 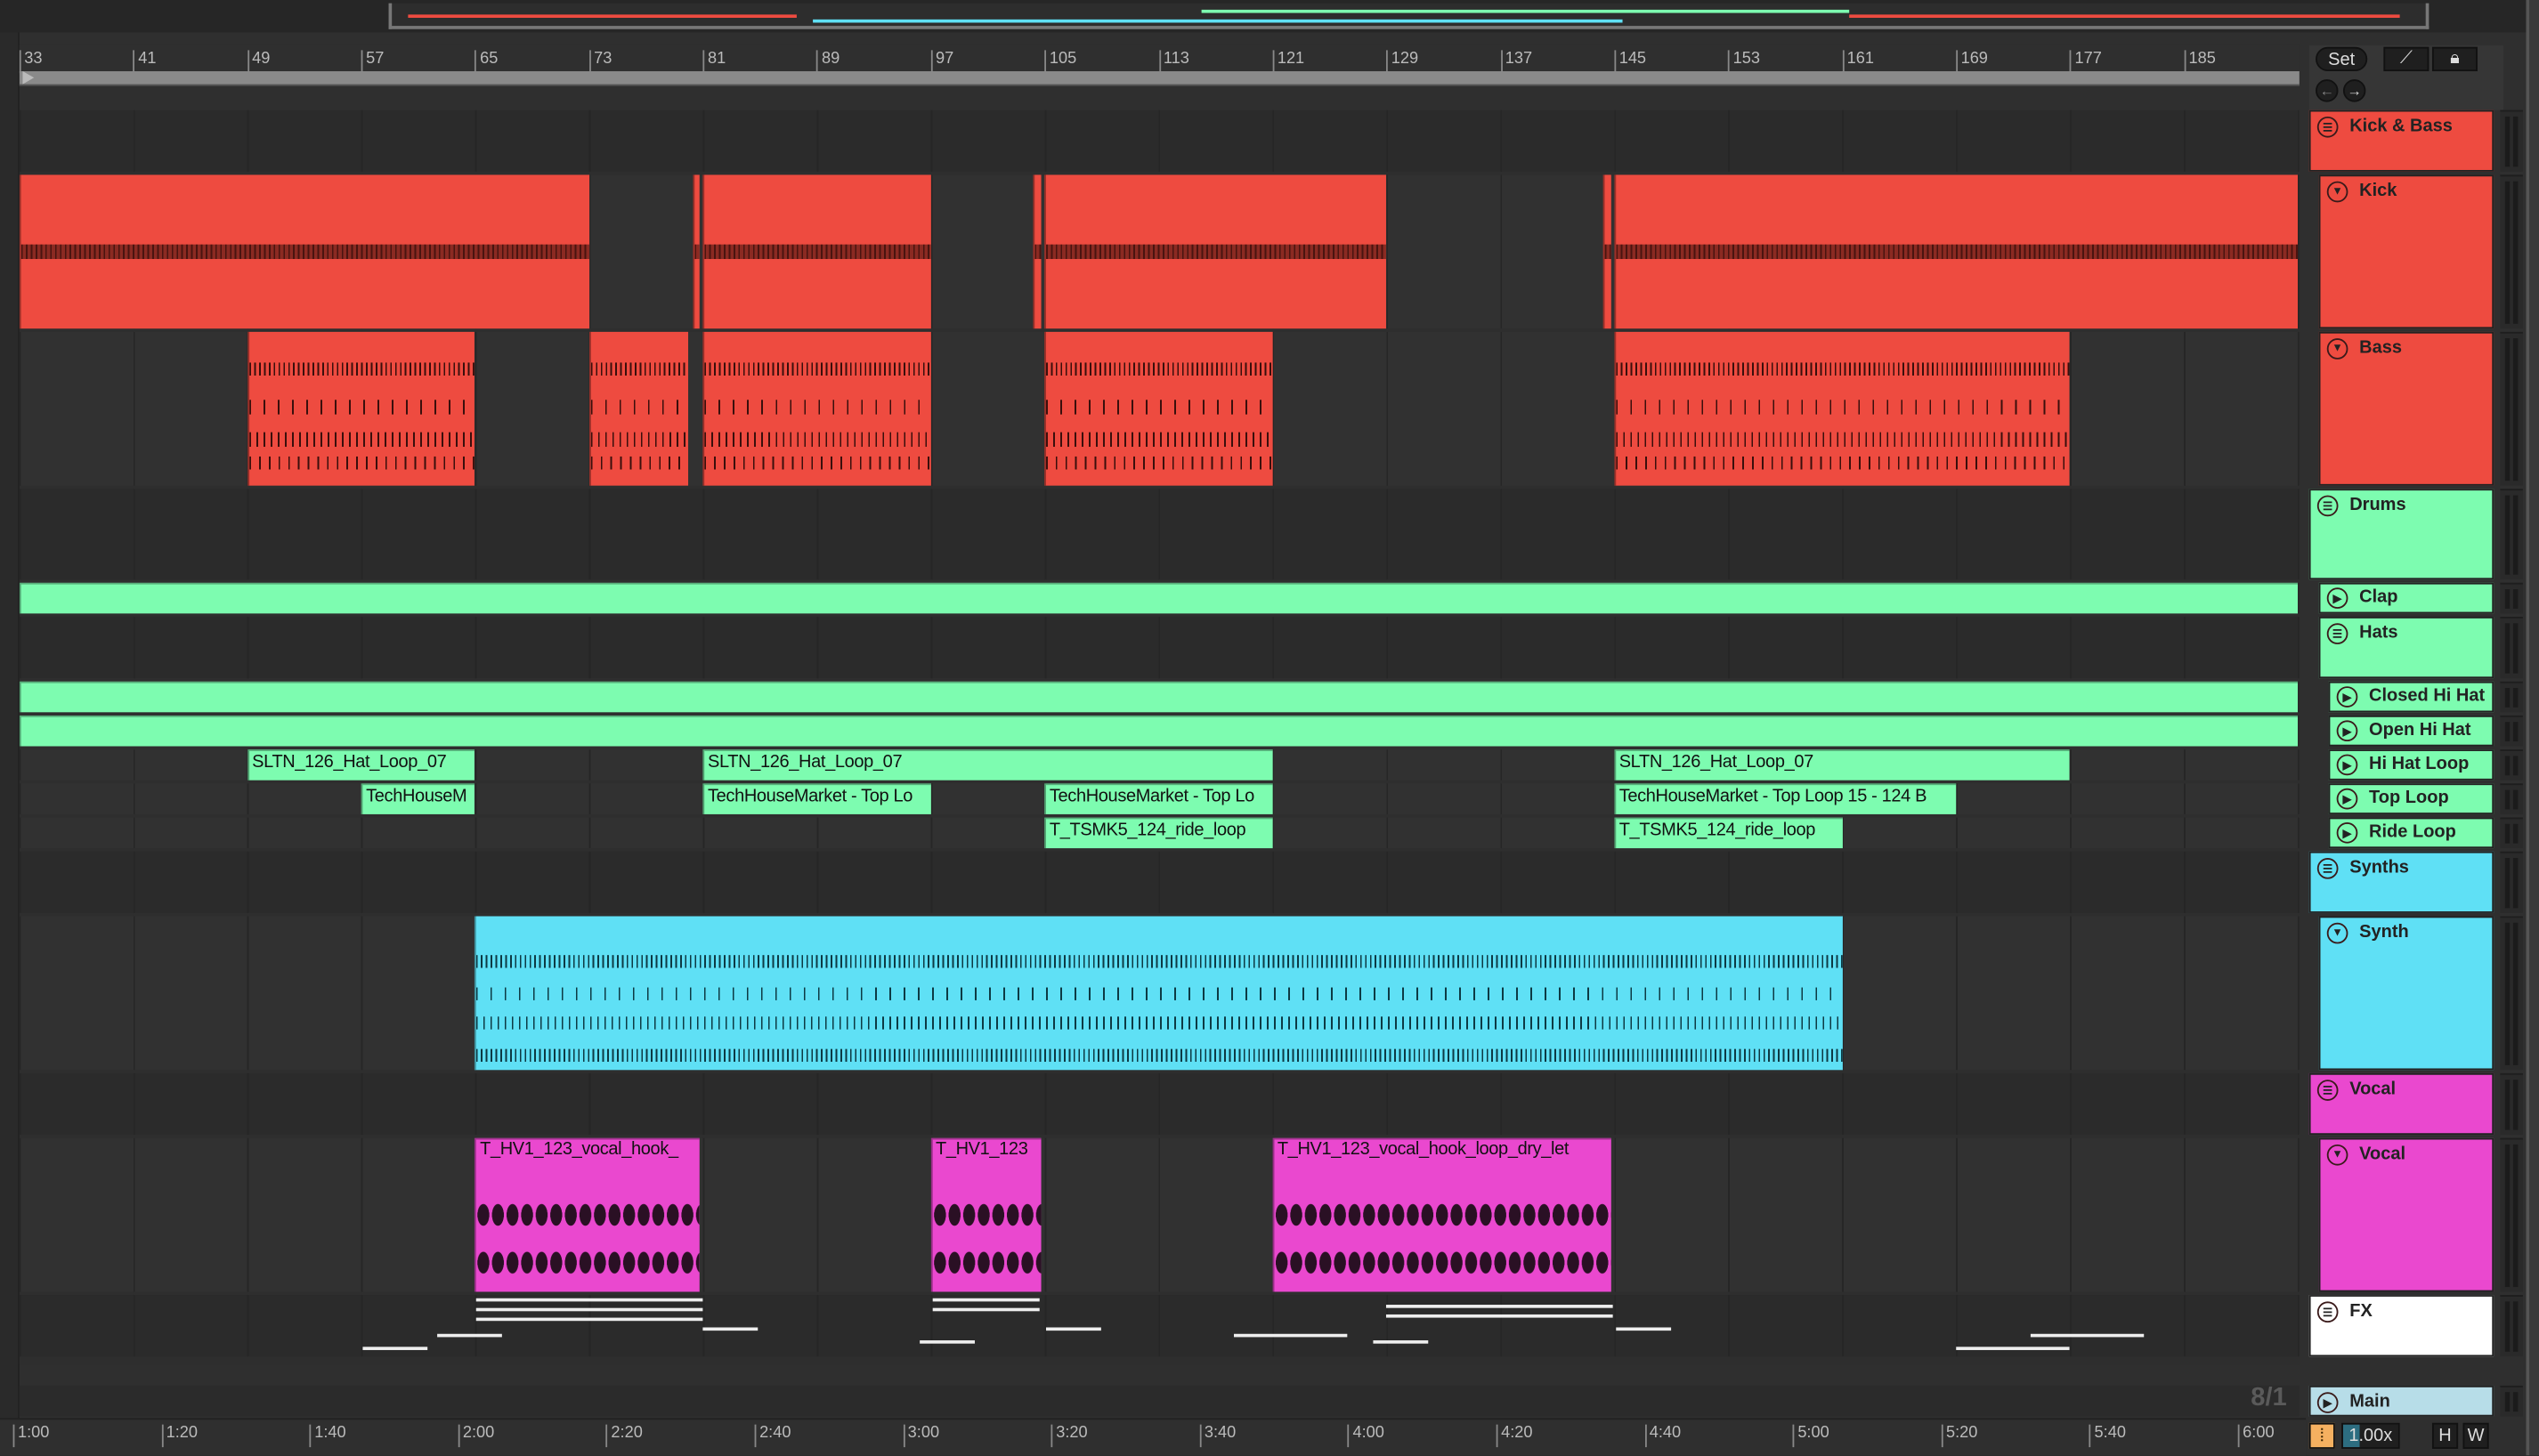 What do you see at coordinates (588, 1214) in the screenshot?
I see `clip: T_HV1_123_vocal_hook_` at bounding box center [588, 1214].